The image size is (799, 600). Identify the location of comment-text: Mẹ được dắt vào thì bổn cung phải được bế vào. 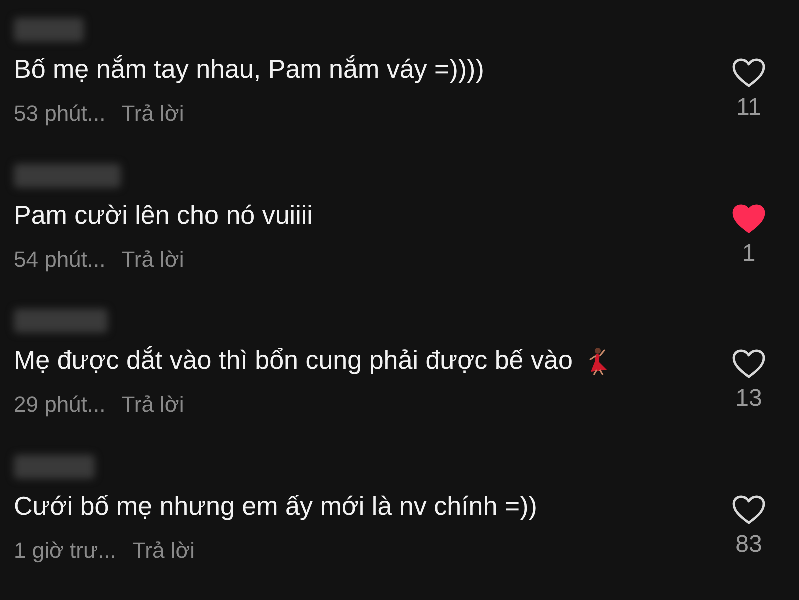
(293, 360).